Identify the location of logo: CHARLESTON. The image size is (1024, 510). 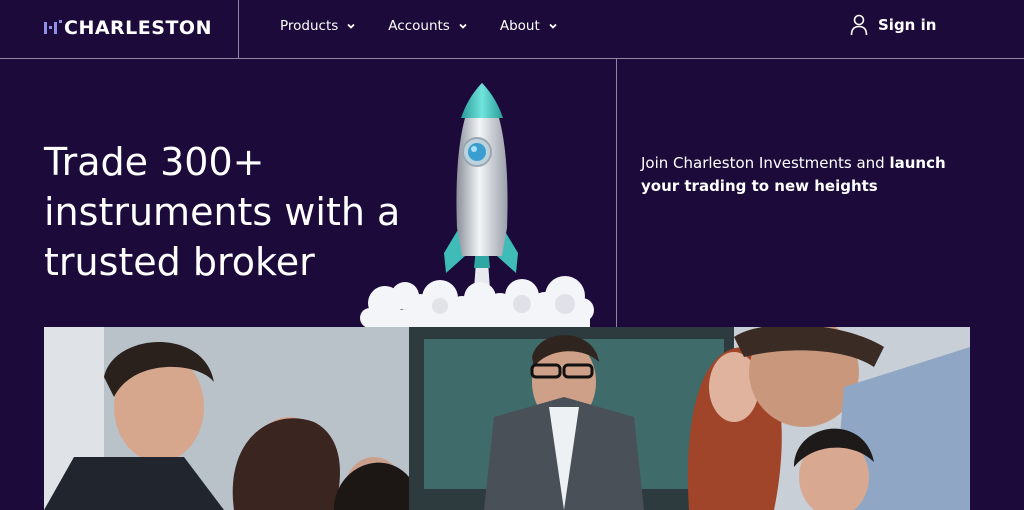
(128, 28).